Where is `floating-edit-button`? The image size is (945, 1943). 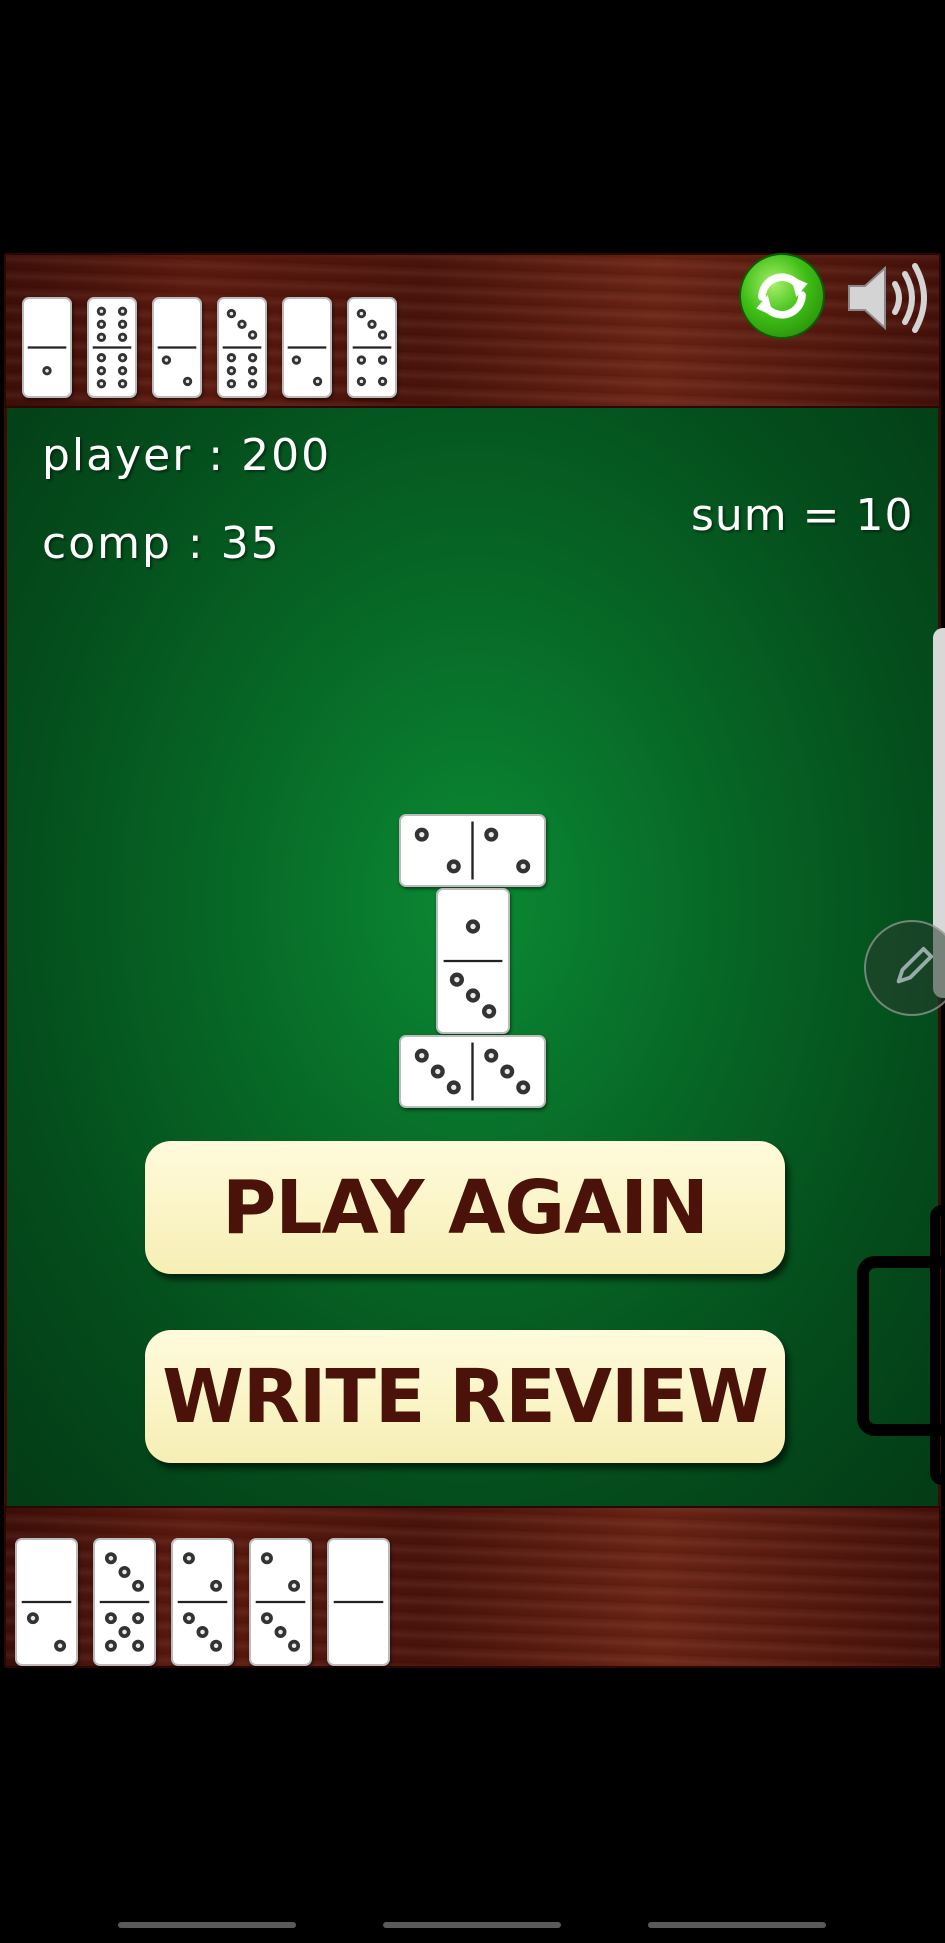
floating-edit-button is located at coordinates (904, 968).